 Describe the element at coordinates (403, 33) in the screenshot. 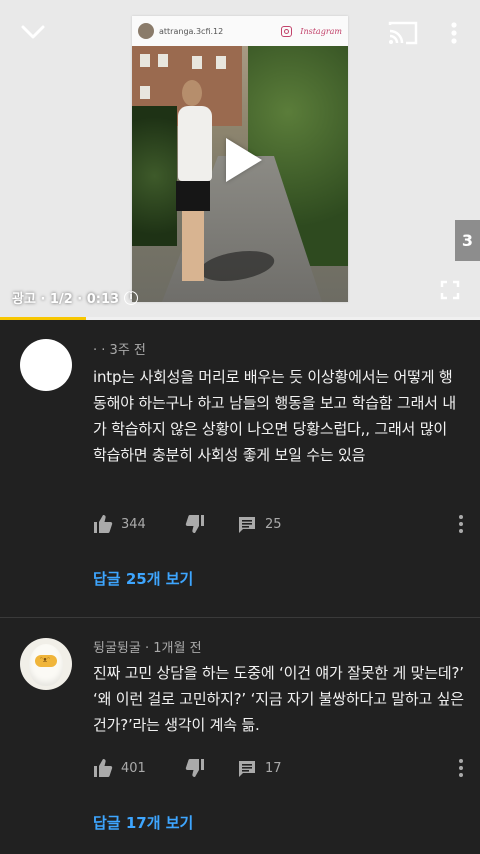

I see `cast-icon` at that location.